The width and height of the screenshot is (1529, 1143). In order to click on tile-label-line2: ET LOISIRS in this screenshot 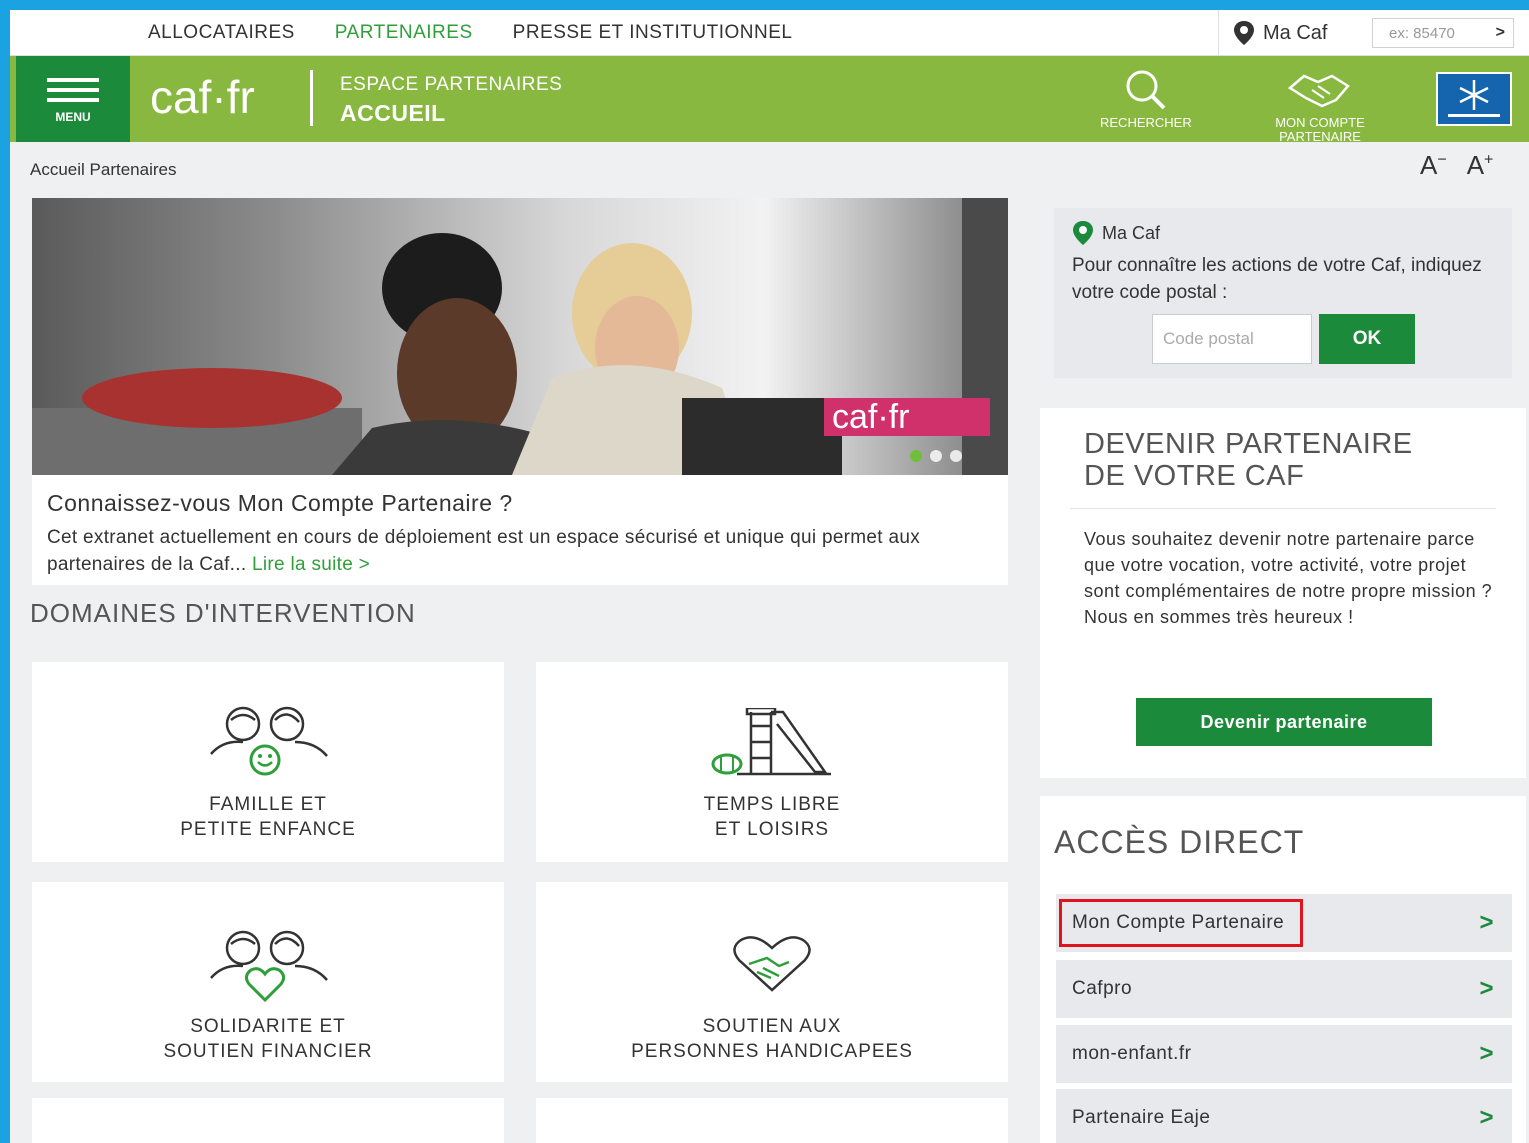, I will do `click(772, 829)`.